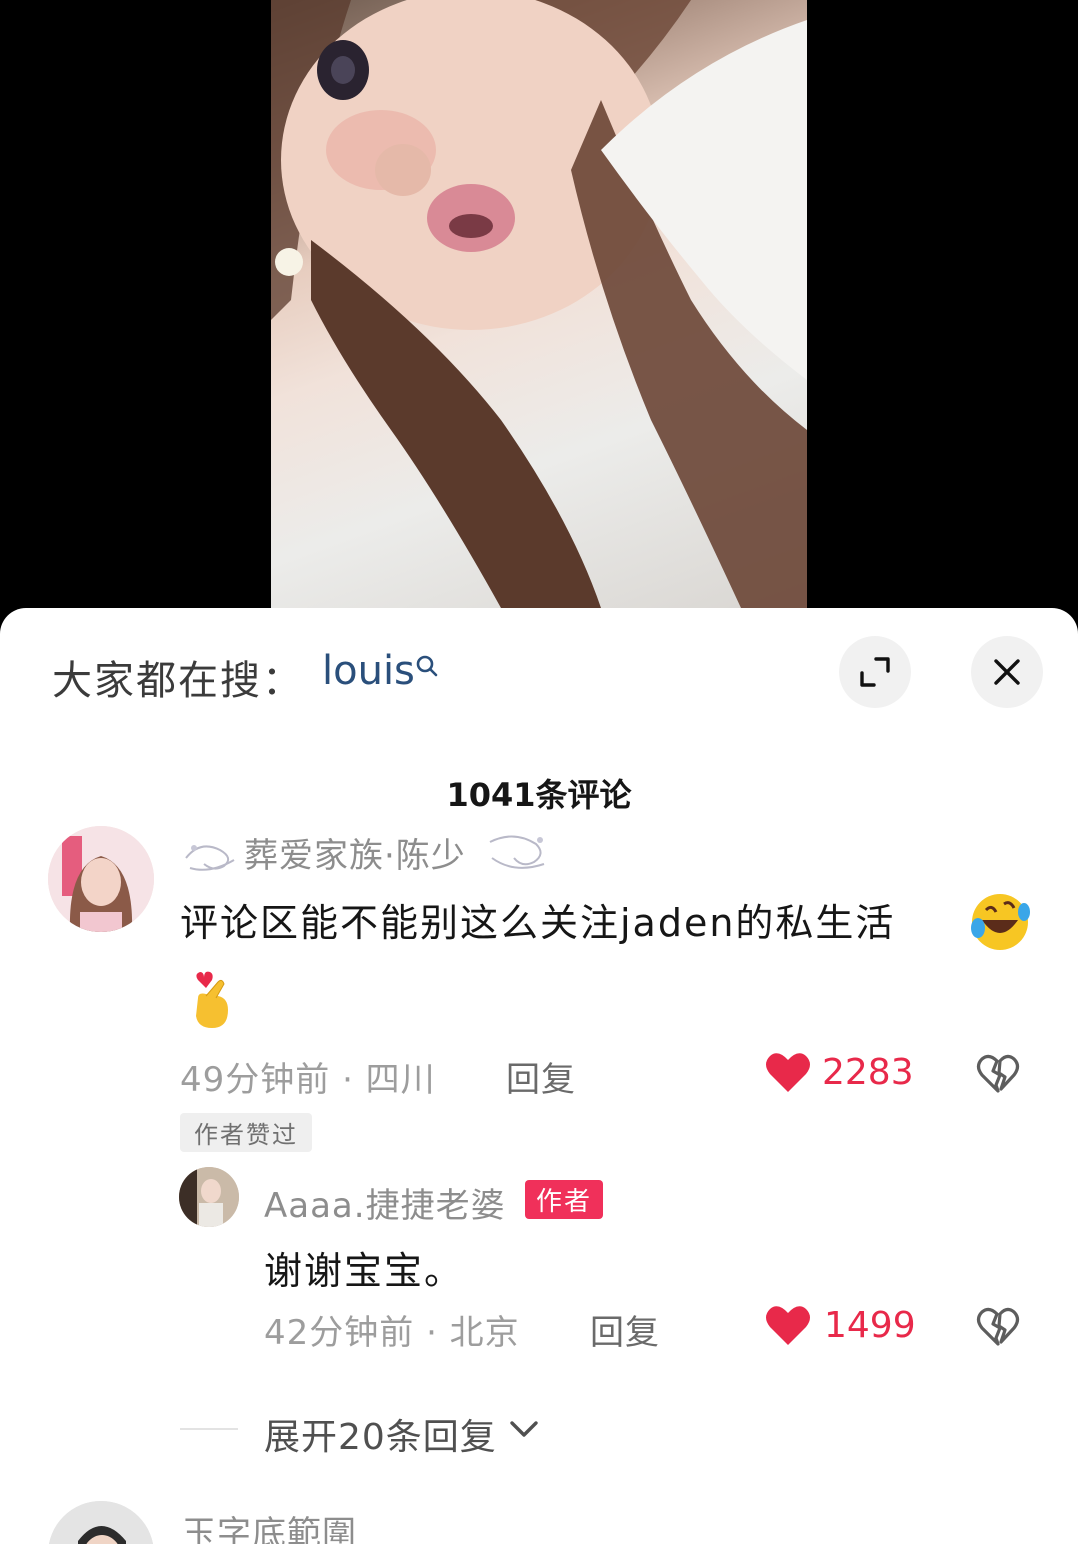  Describe the element at coordinates (269, 1525) in the screenshot. I see `comment-username: 玉字底範圍` at that location.